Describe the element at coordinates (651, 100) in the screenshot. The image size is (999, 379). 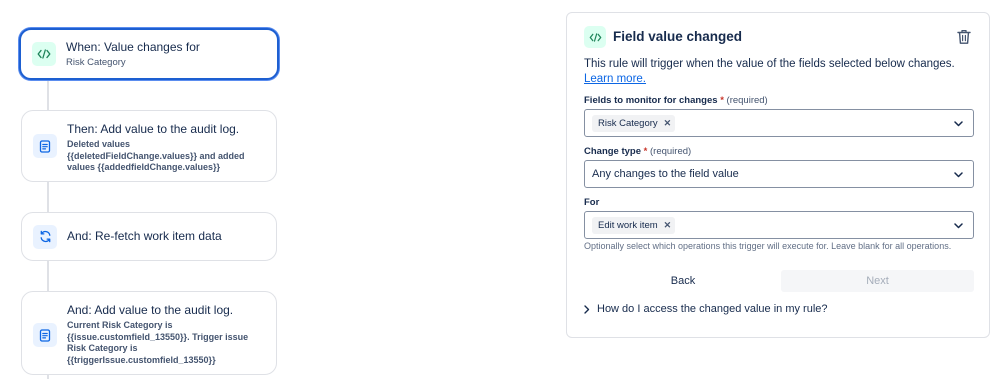
I see `fields-label-text: Fields to monitor for changes` at that location.